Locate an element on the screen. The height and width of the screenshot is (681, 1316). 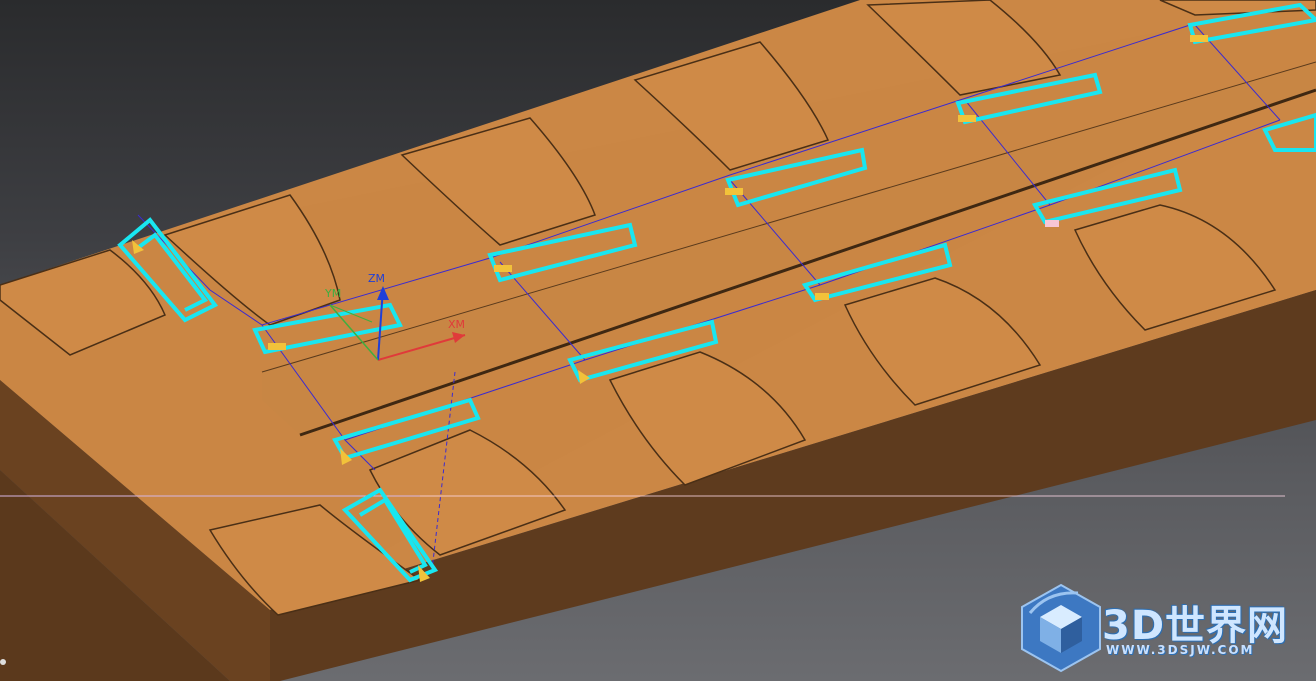
cube-logo-icon is located at coordinates (1061, 628).